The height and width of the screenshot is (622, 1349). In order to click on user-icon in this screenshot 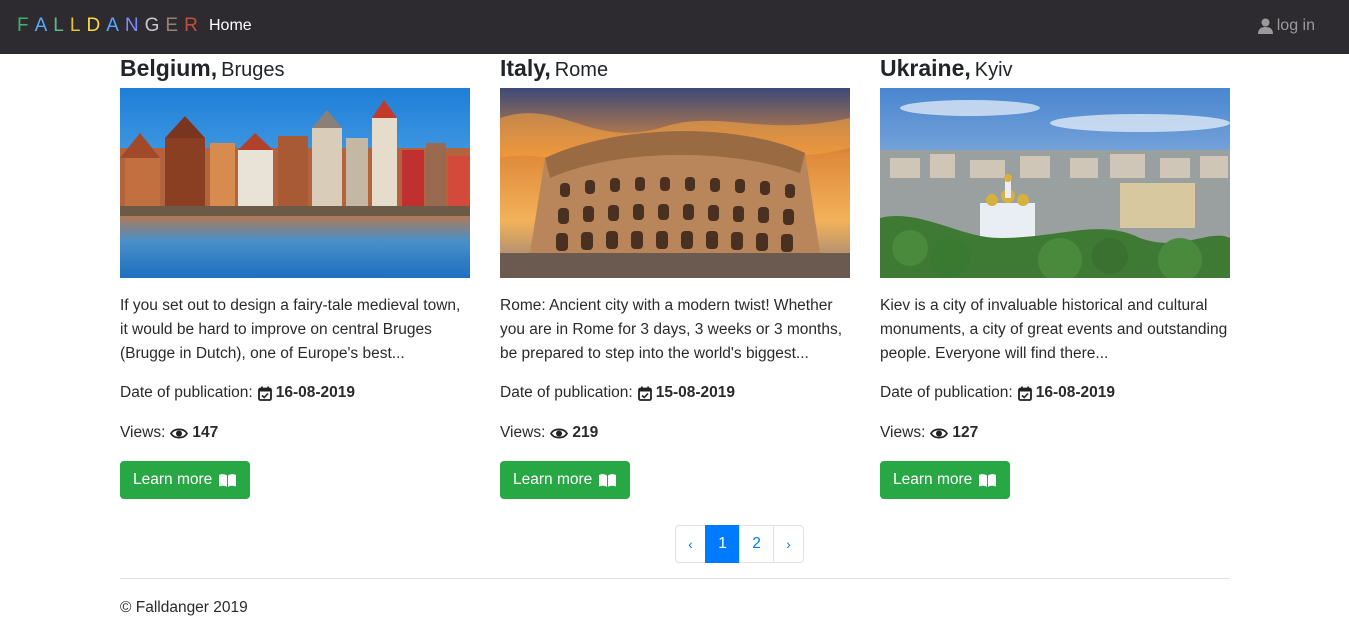, I will do `click(1265, 26)`.